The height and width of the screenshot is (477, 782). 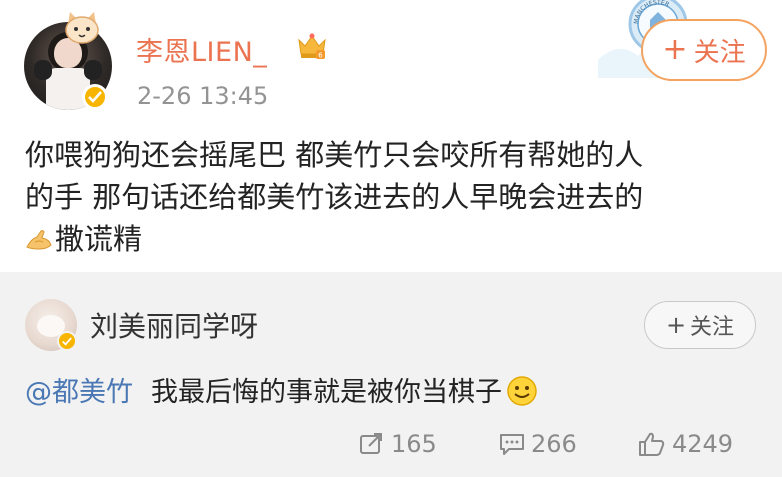 What do you see at coordinates (334, 197) in the screenshot?
I see `post-text-line: 的手 那句话还给都美竹该进去的人早晚会进去的` at bounding box center [334, 197].